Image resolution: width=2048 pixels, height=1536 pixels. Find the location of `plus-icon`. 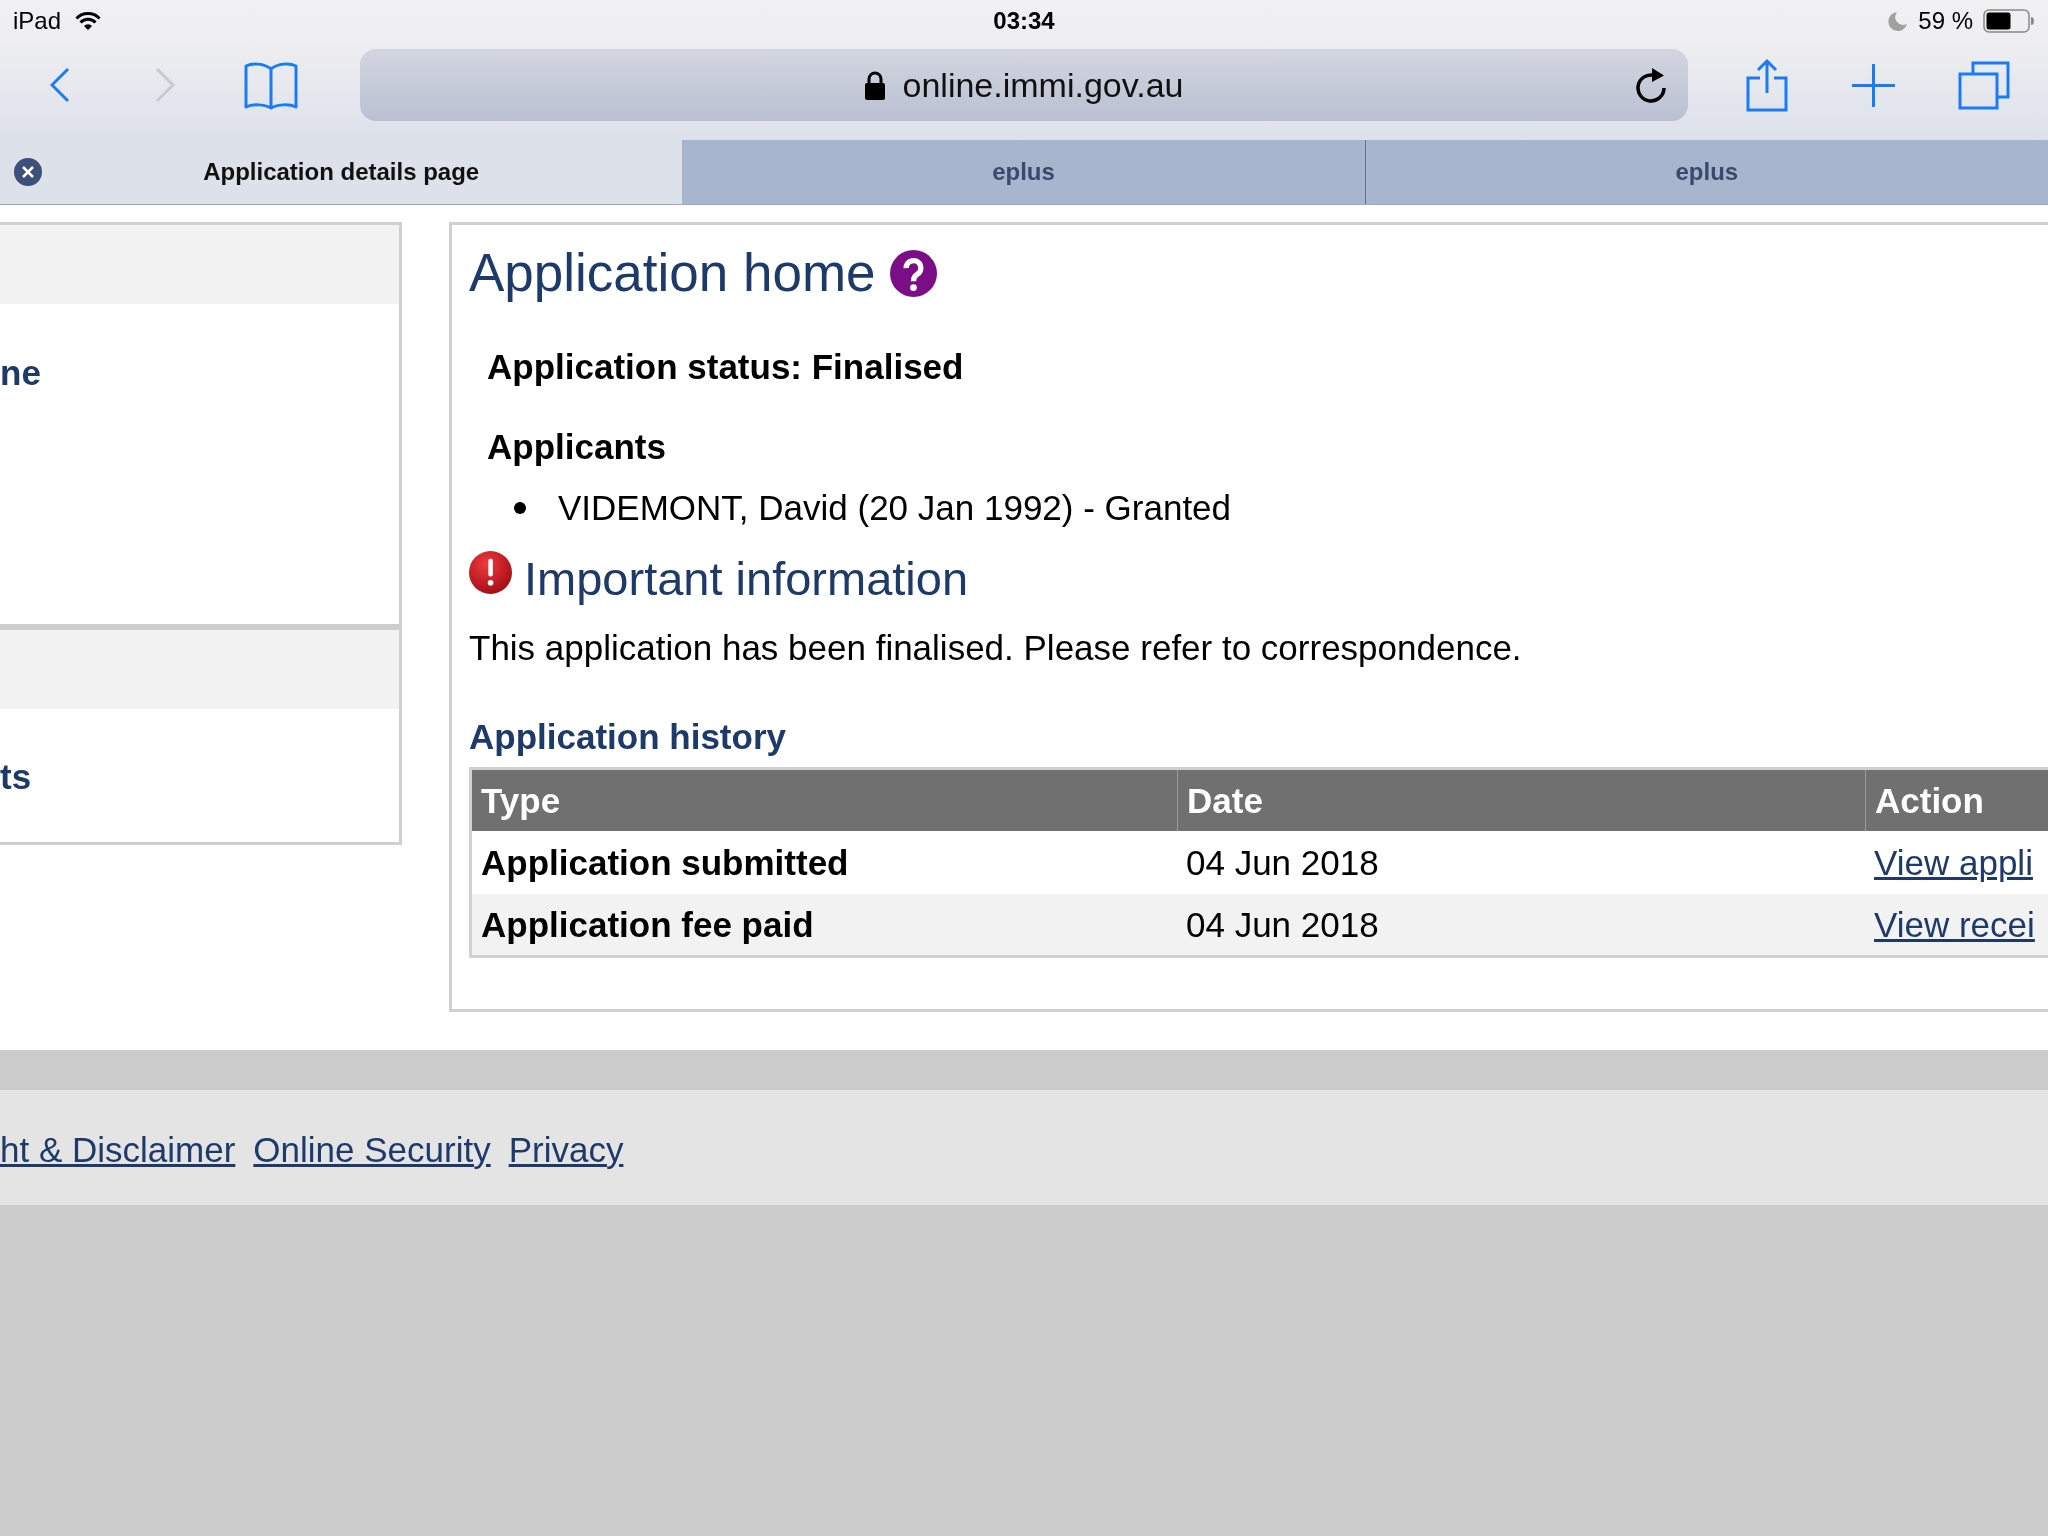

plus-icon is located at coordinates (1873, 85).